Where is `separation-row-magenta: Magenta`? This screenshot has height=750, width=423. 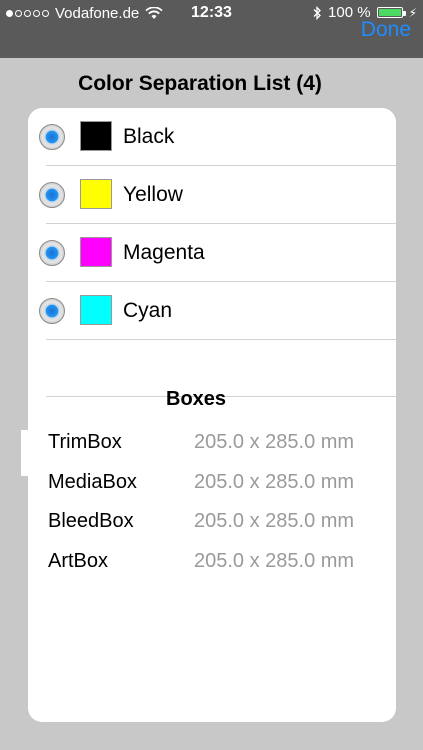
separation-row-magenta: Magenta is located at coordinates (212, 253).